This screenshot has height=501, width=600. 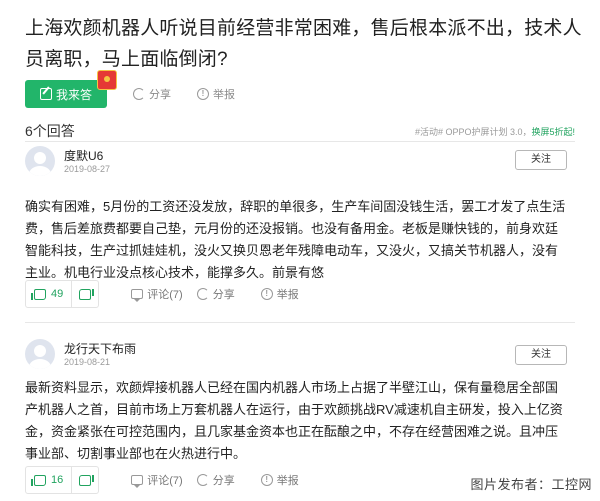 What do you see at coordinates (531, 484) in the screenshot?
I see `watermark: 图片发布者：工控网` at bounding box center [531, 484].